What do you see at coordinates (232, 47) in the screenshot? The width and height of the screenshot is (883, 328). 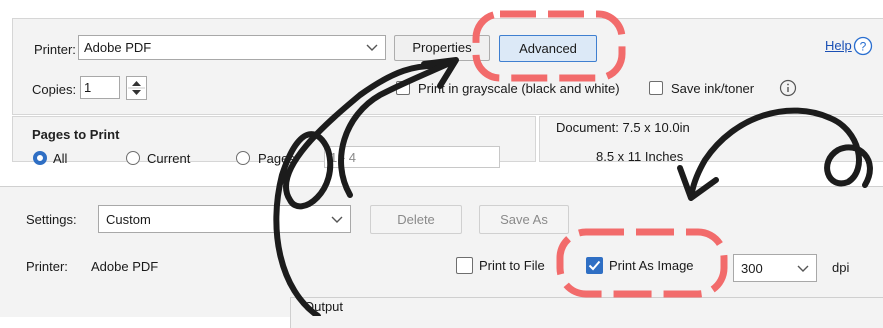 I see `printer-select: Adobe PDF` at bounding box center [232, 47].